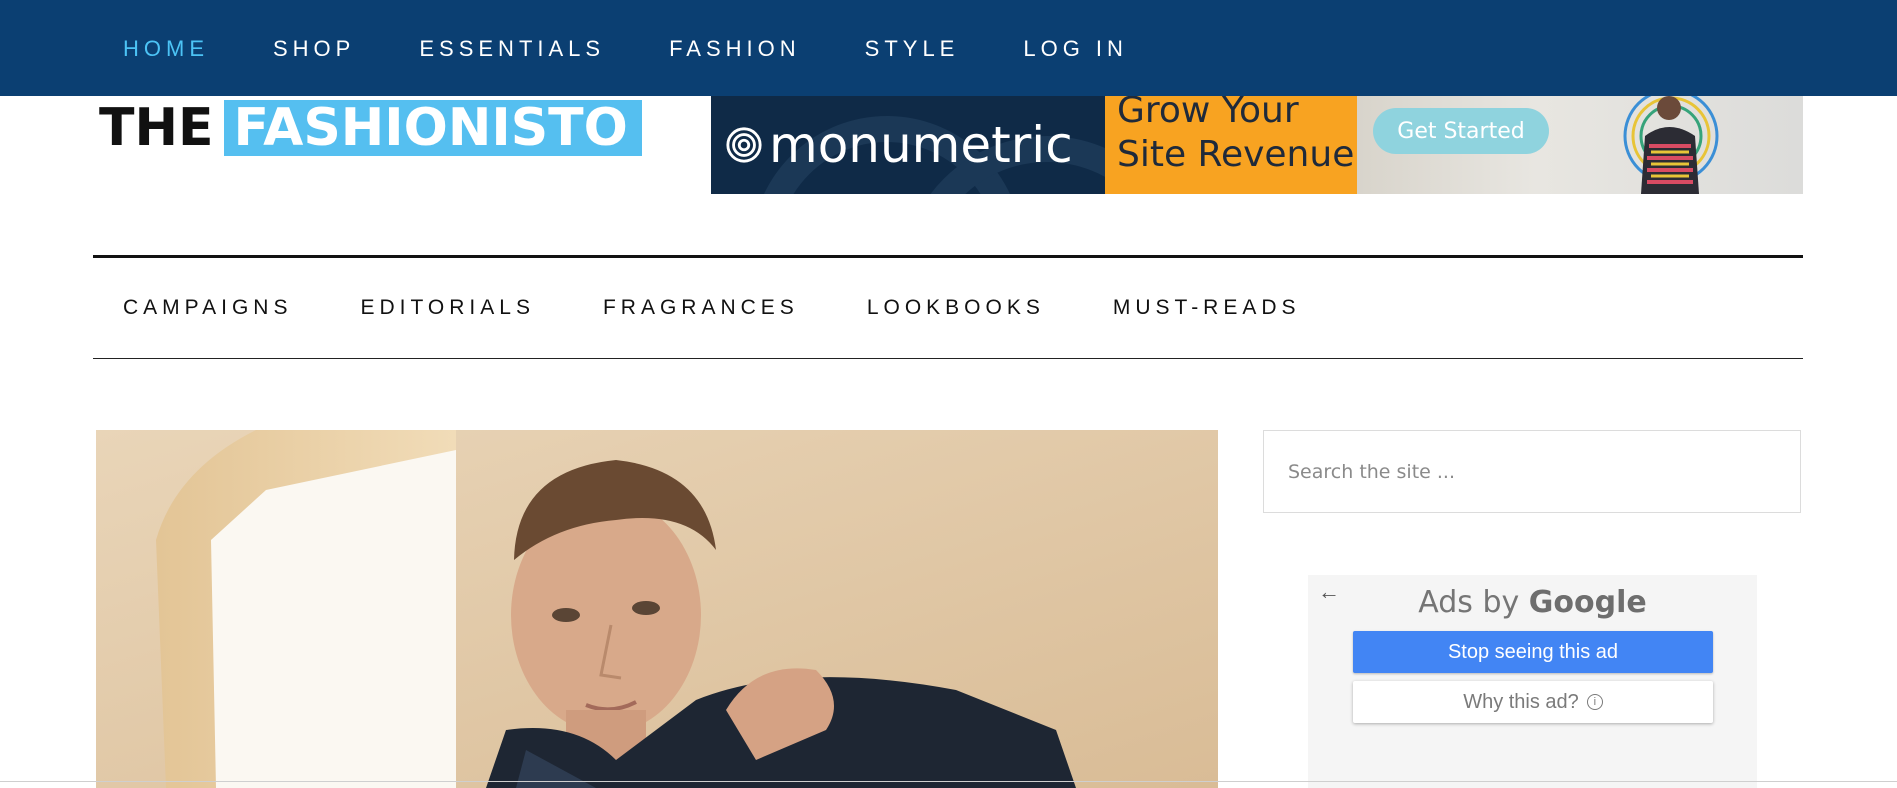  I want to click on page-divider, so click(948, 781).